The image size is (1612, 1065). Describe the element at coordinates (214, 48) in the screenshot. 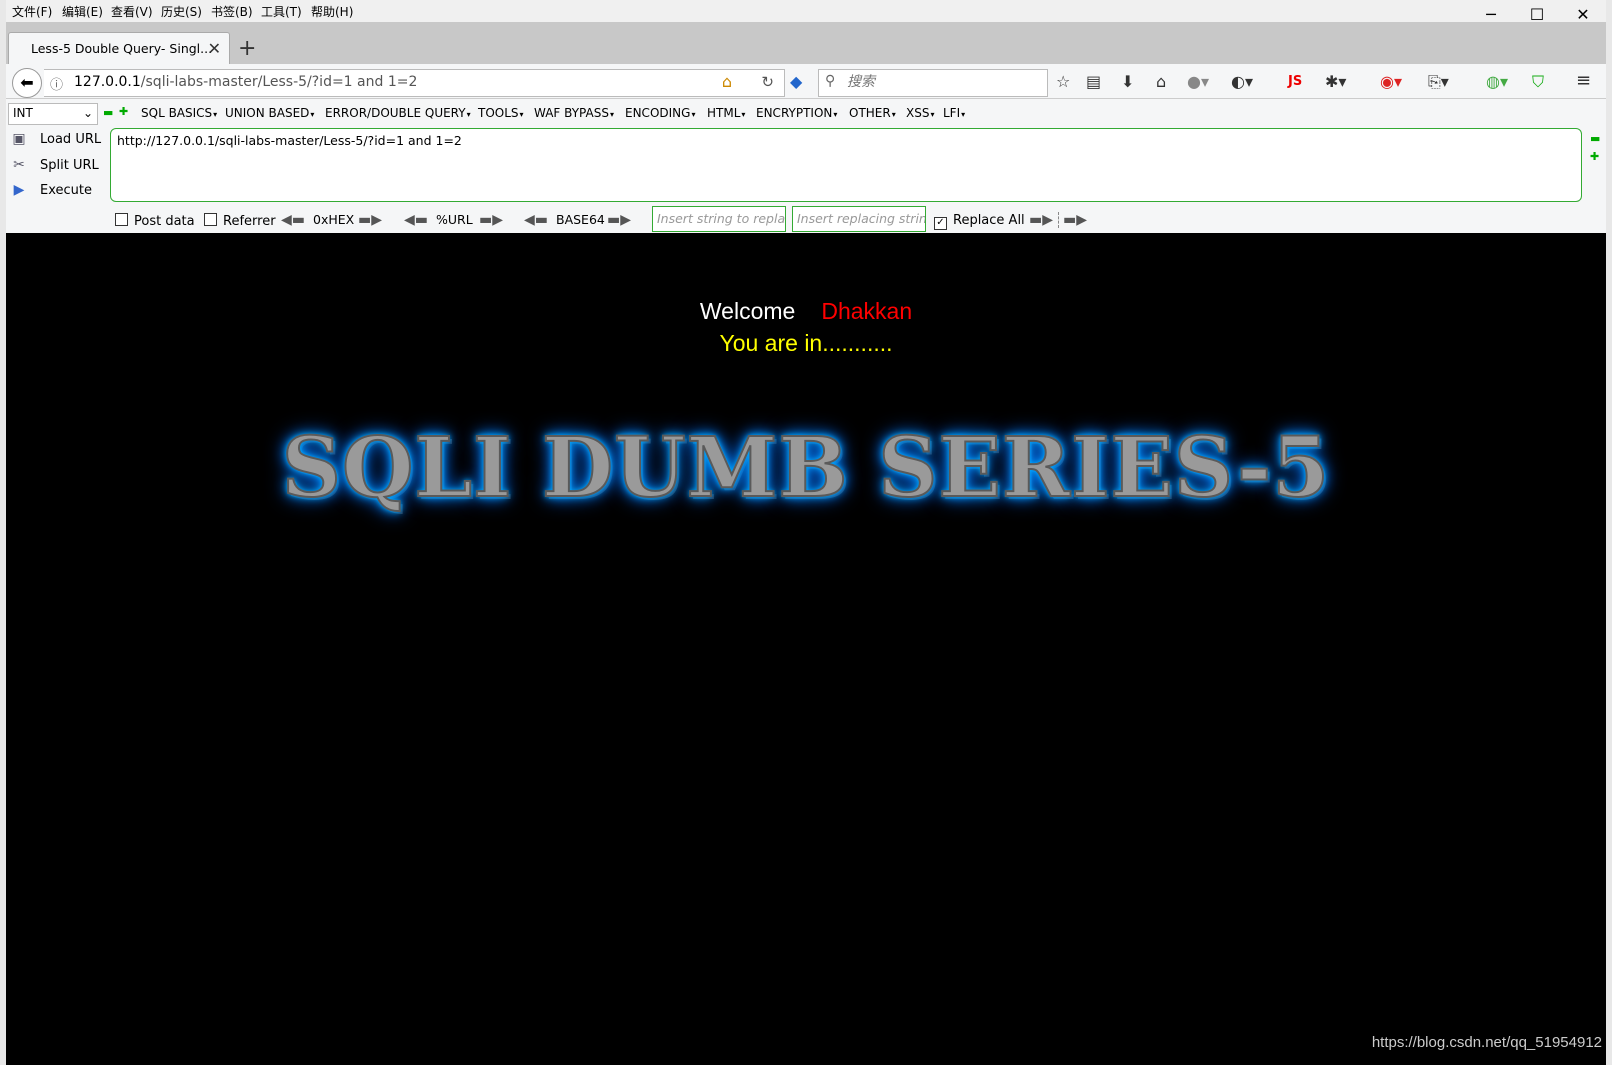

I see `close-tab-icon: ✕` at that location.